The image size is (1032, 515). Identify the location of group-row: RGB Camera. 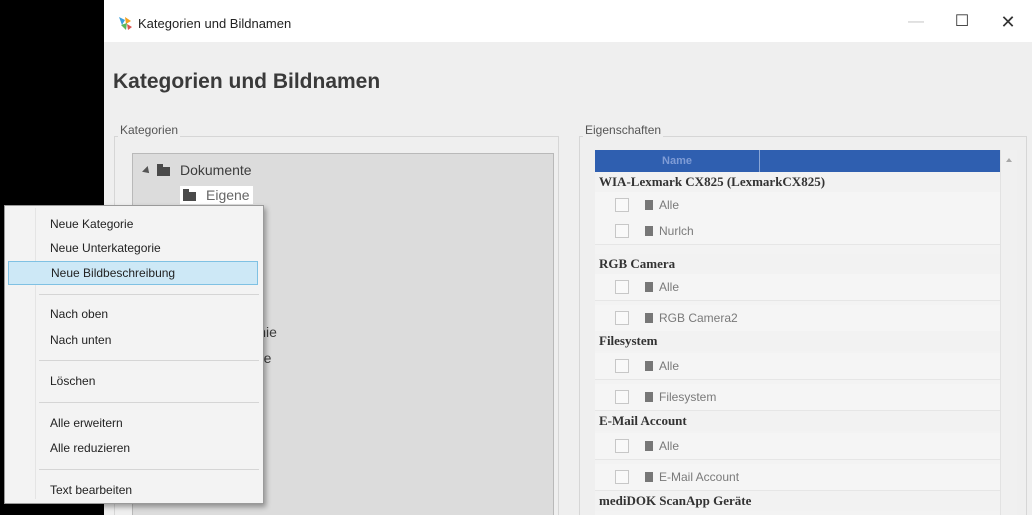
(797, 264).